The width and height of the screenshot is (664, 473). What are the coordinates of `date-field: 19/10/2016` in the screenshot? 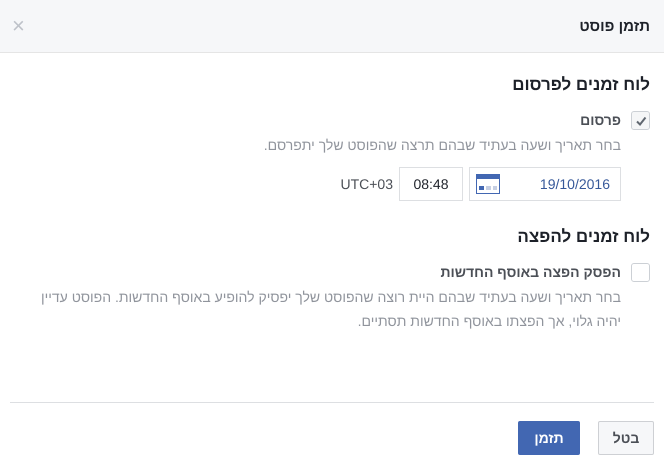 It's located at (545, 184).